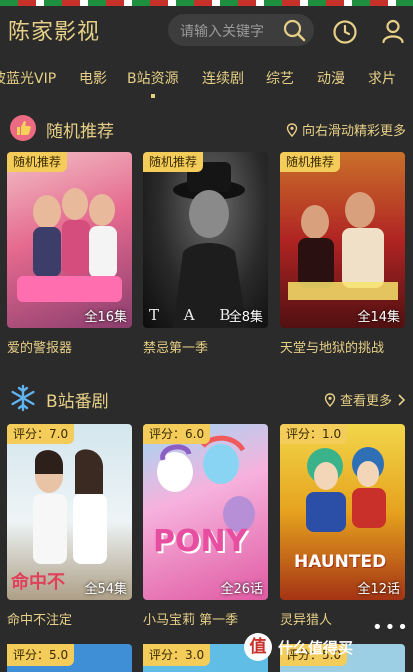  I want to click on nav-item-request: 求片, so click(382, 78).